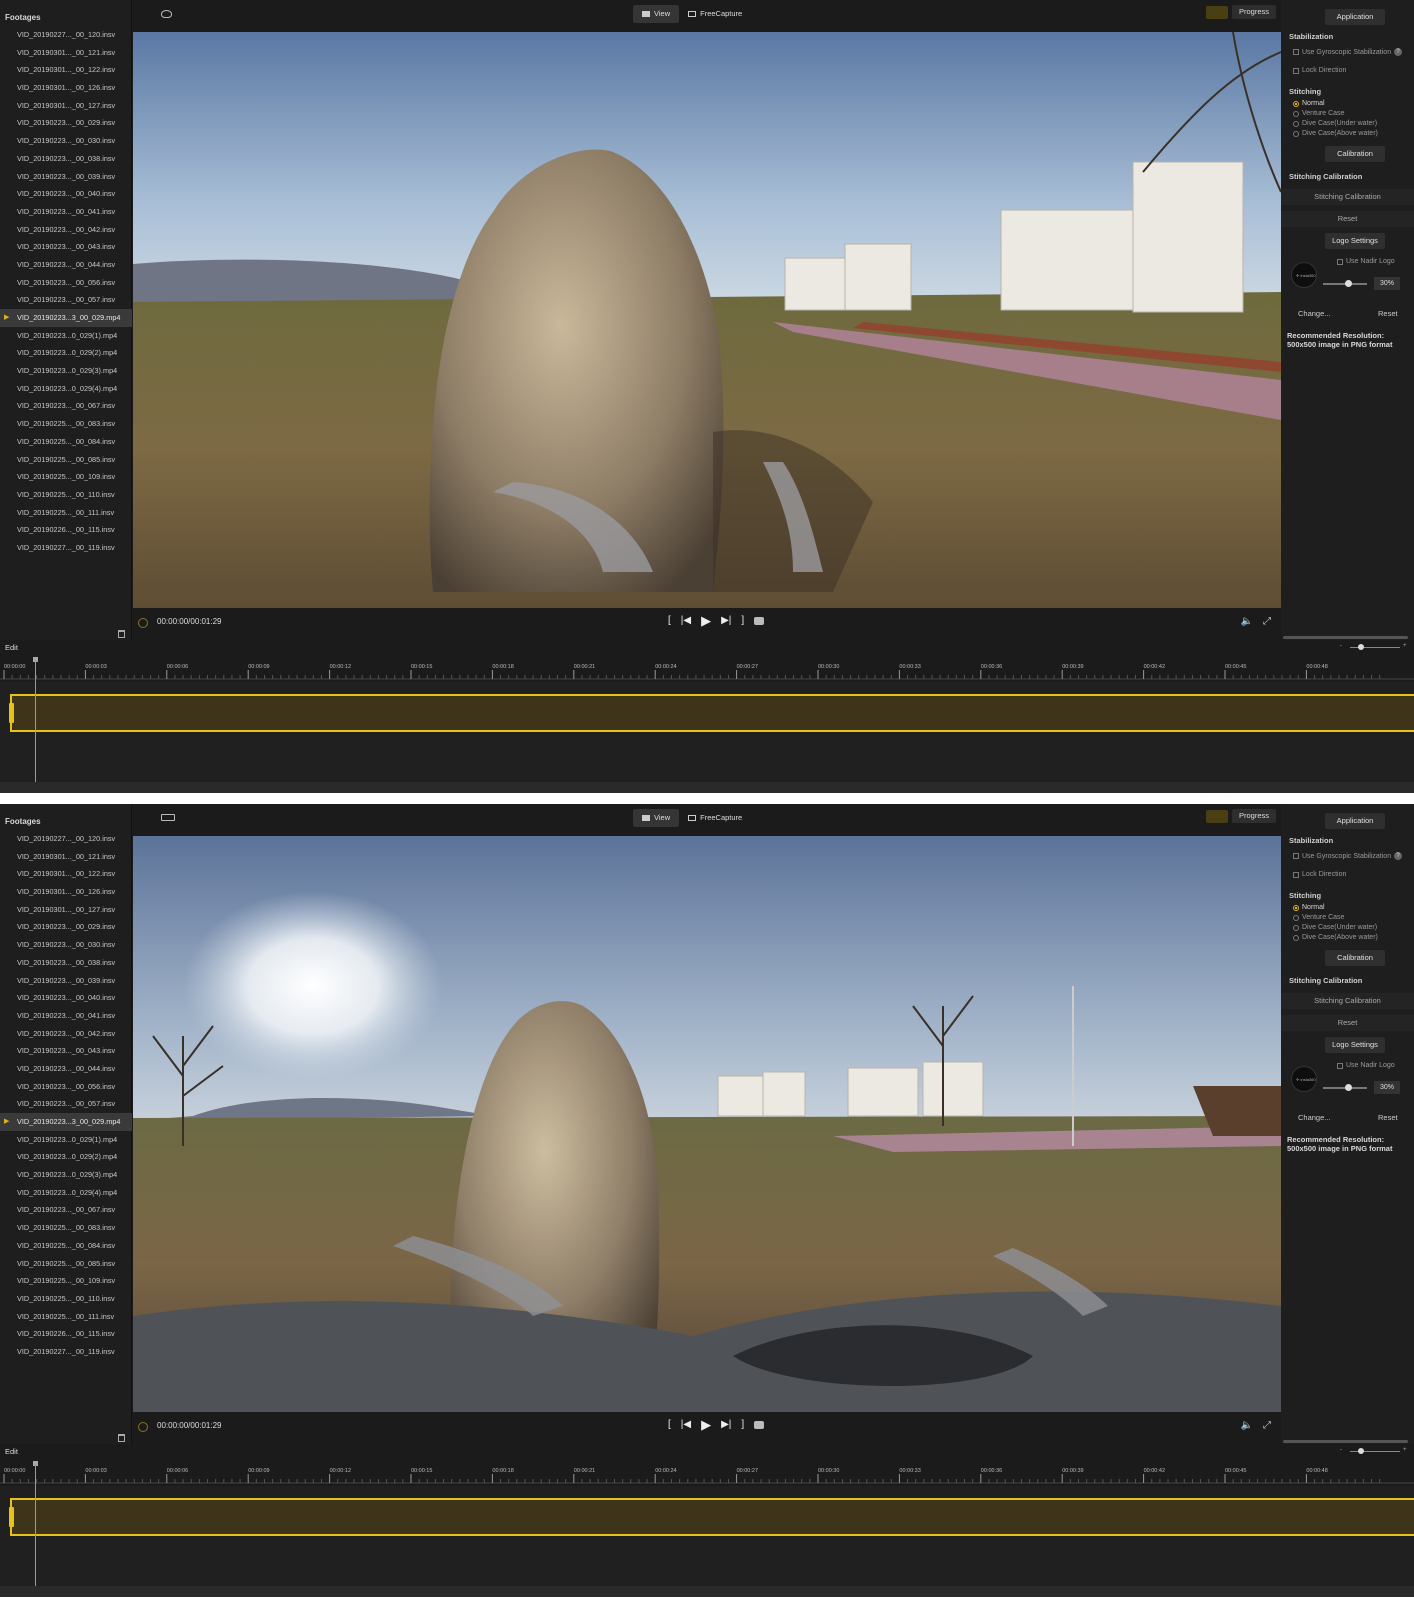 This screenshot has width=1414, height=1600. Describe the element at coordinates (66, 1281) in the screenshot. I see `footage-item: ▶VID_20190225..._00_109.insv` at that location.